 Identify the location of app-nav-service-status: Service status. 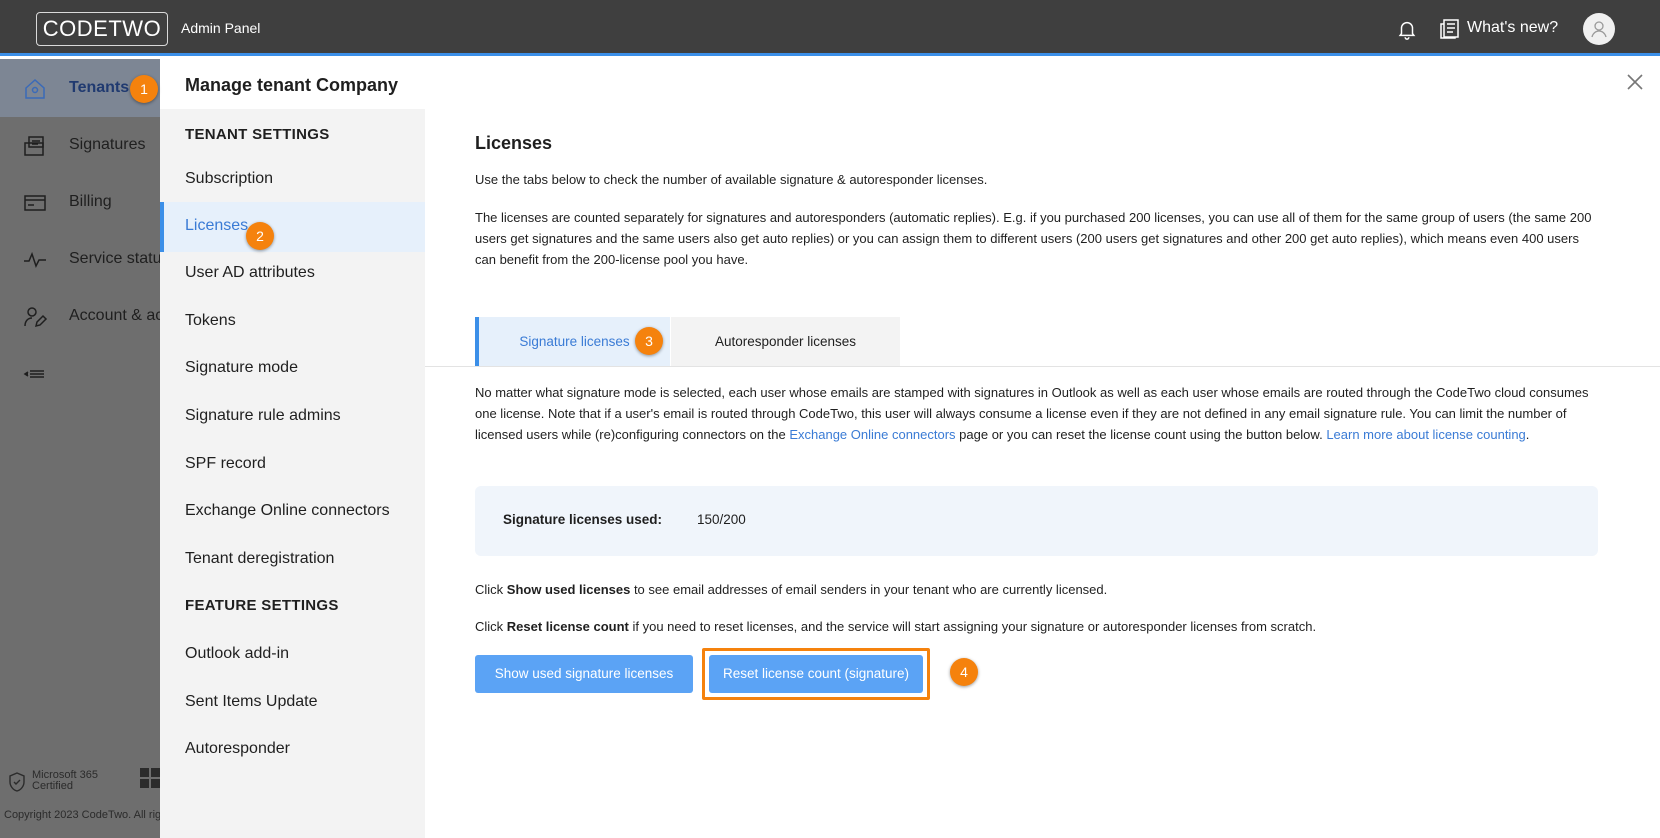
(84, 259).